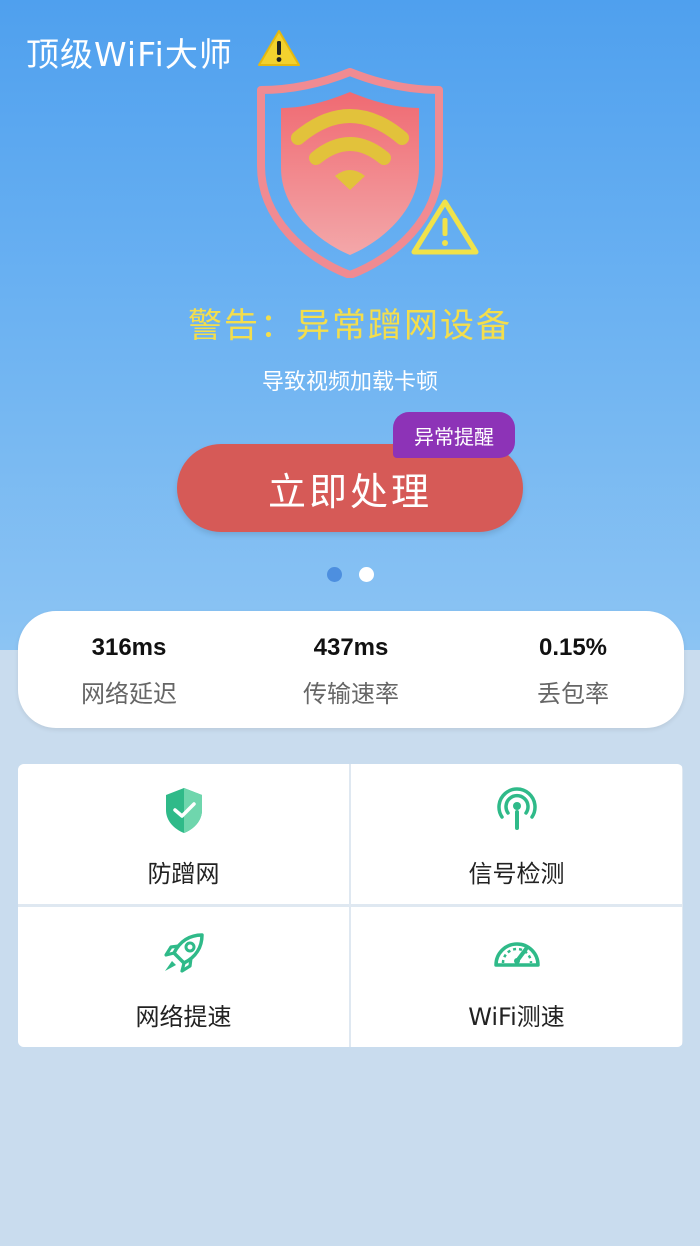  What do you see at coordinates (129, 694) in the screenshot?
I see `stat-label: 网络延迟` at bounding box center [129, 694].